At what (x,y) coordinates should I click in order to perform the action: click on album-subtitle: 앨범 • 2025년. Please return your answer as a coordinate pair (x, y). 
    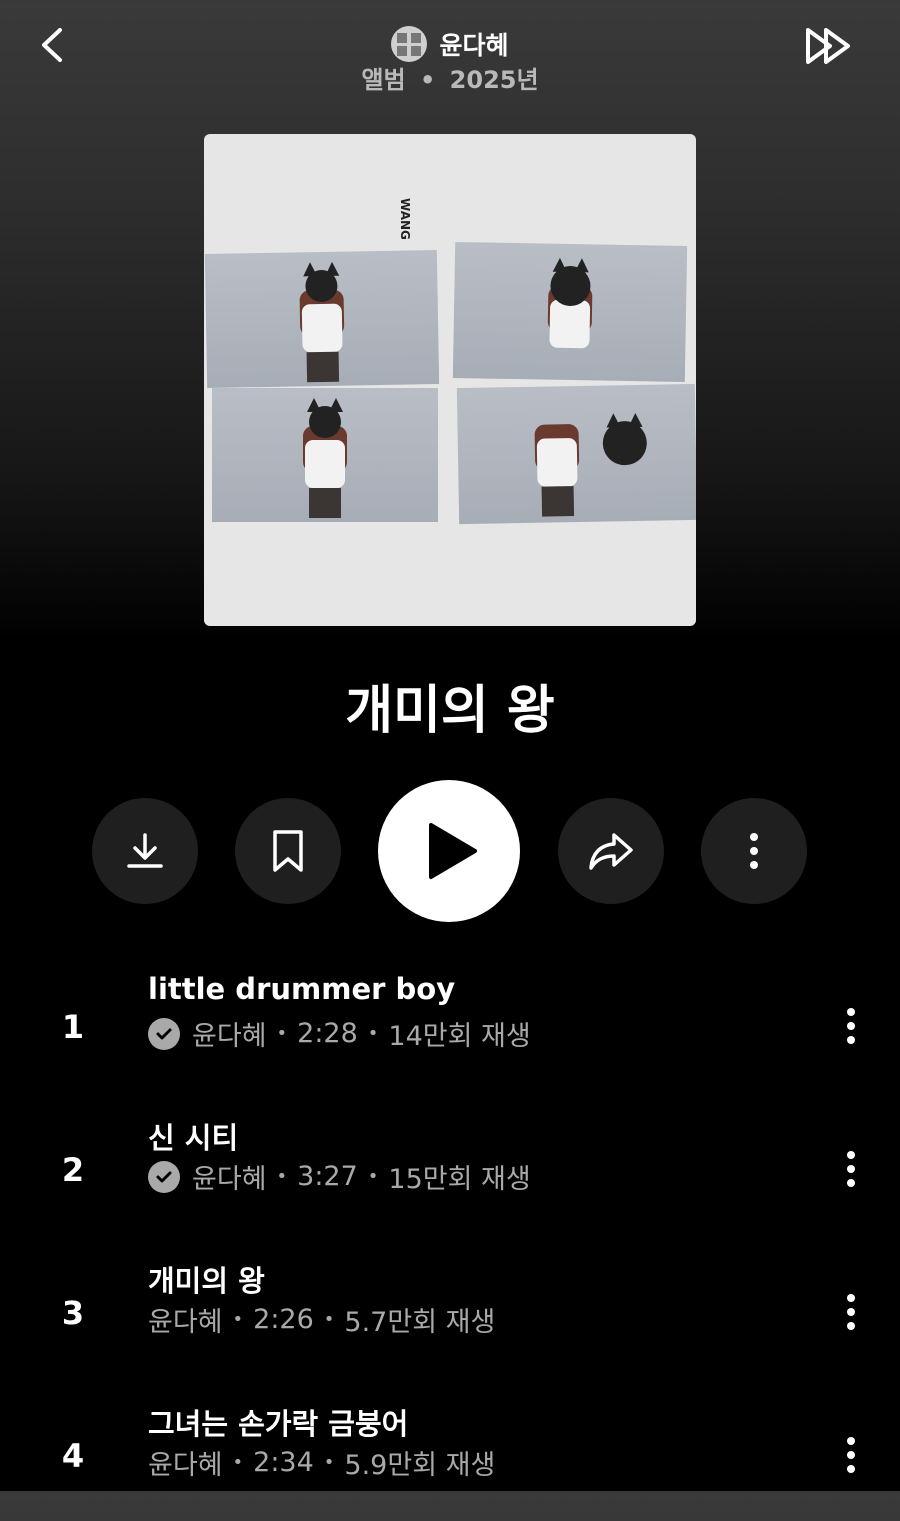
    Looking at the image, I should click on (450, 77).